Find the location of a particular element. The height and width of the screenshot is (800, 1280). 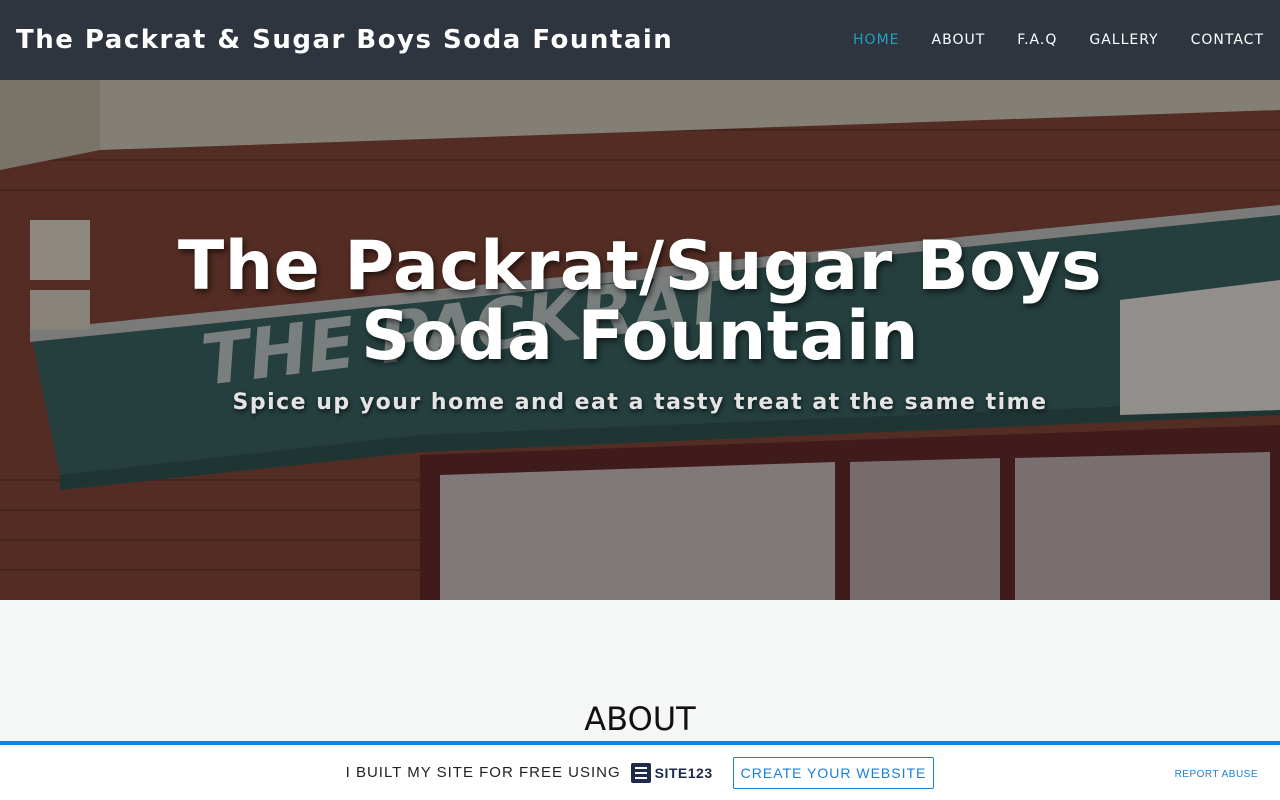

site123-logo: SITE123 is located at coordinates (671, 772).